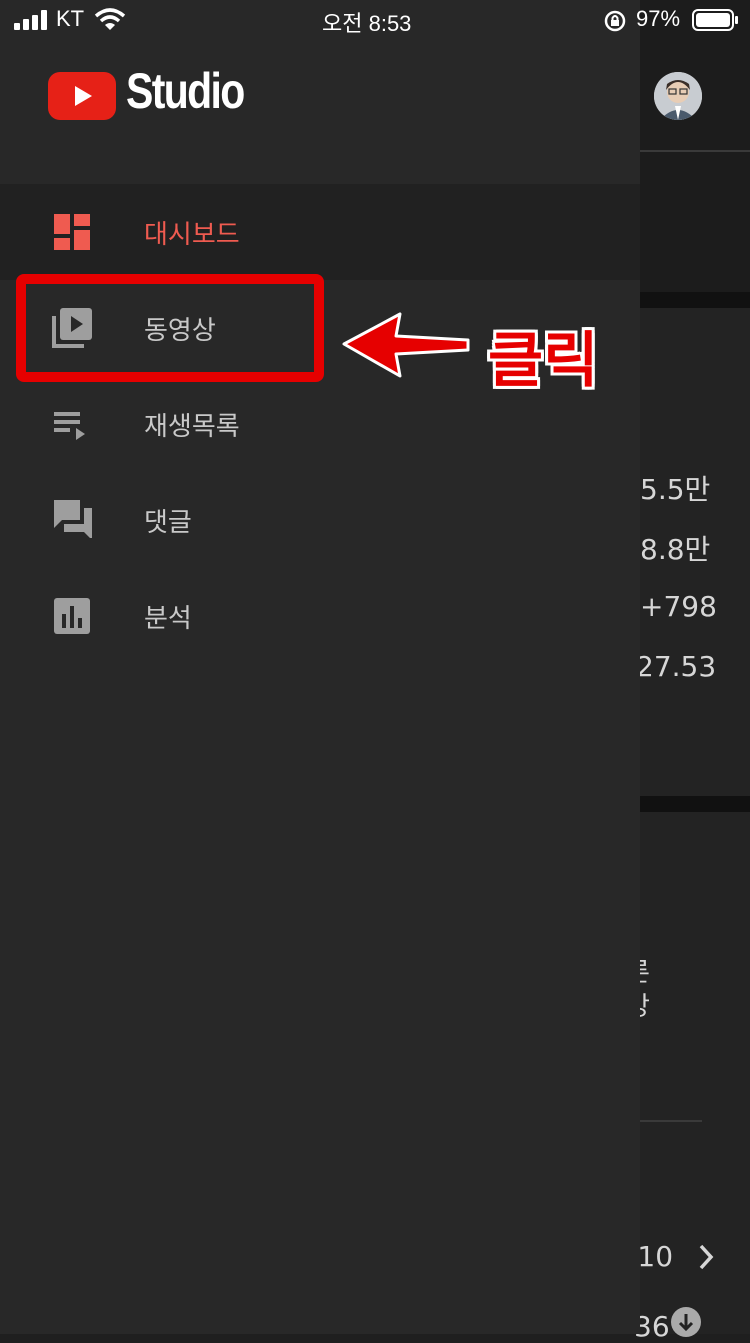  I want to click on nav-label: 재생목록, so click(192, 427).